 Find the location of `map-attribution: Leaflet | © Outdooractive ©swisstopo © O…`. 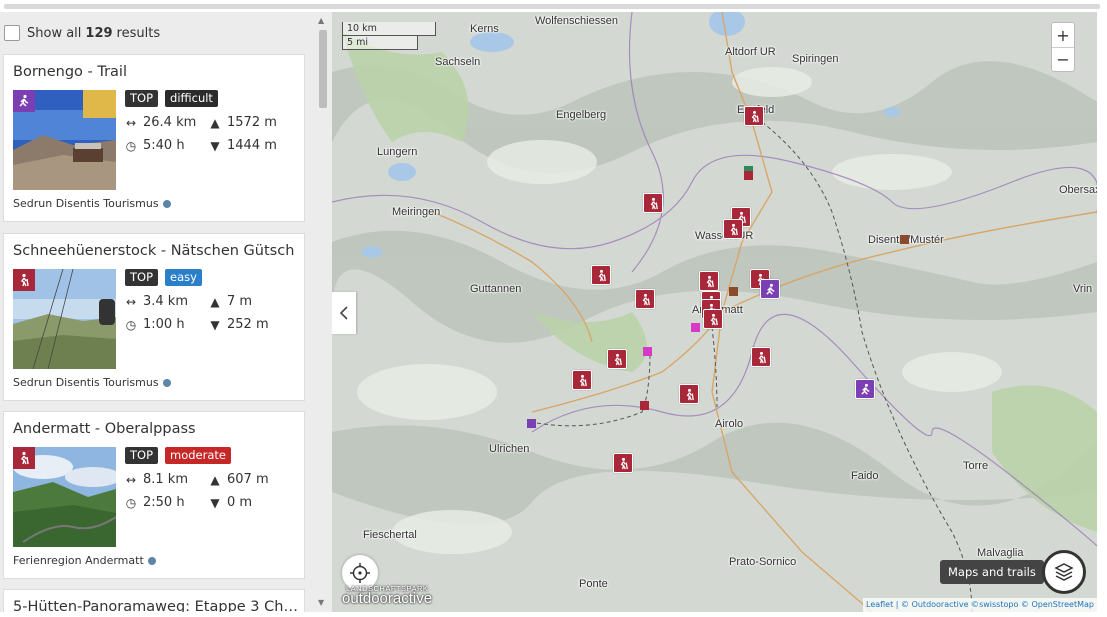

map-attribution: Leaflet | © Outdooractive ©swisstopo © O… is located at coordinates (980, 605).